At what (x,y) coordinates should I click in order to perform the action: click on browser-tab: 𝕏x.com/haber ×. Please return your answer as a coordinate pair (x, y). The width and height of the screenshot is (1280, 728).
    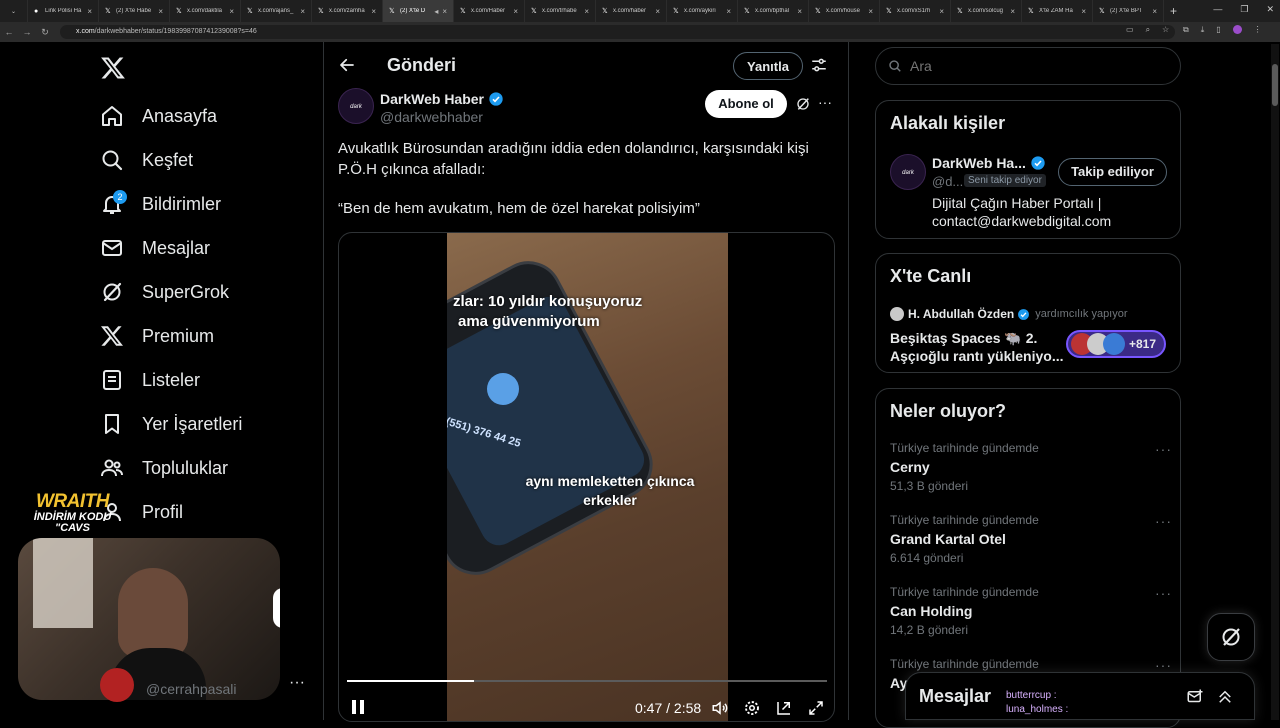
    Looking at the image, I should click on (631, 11).